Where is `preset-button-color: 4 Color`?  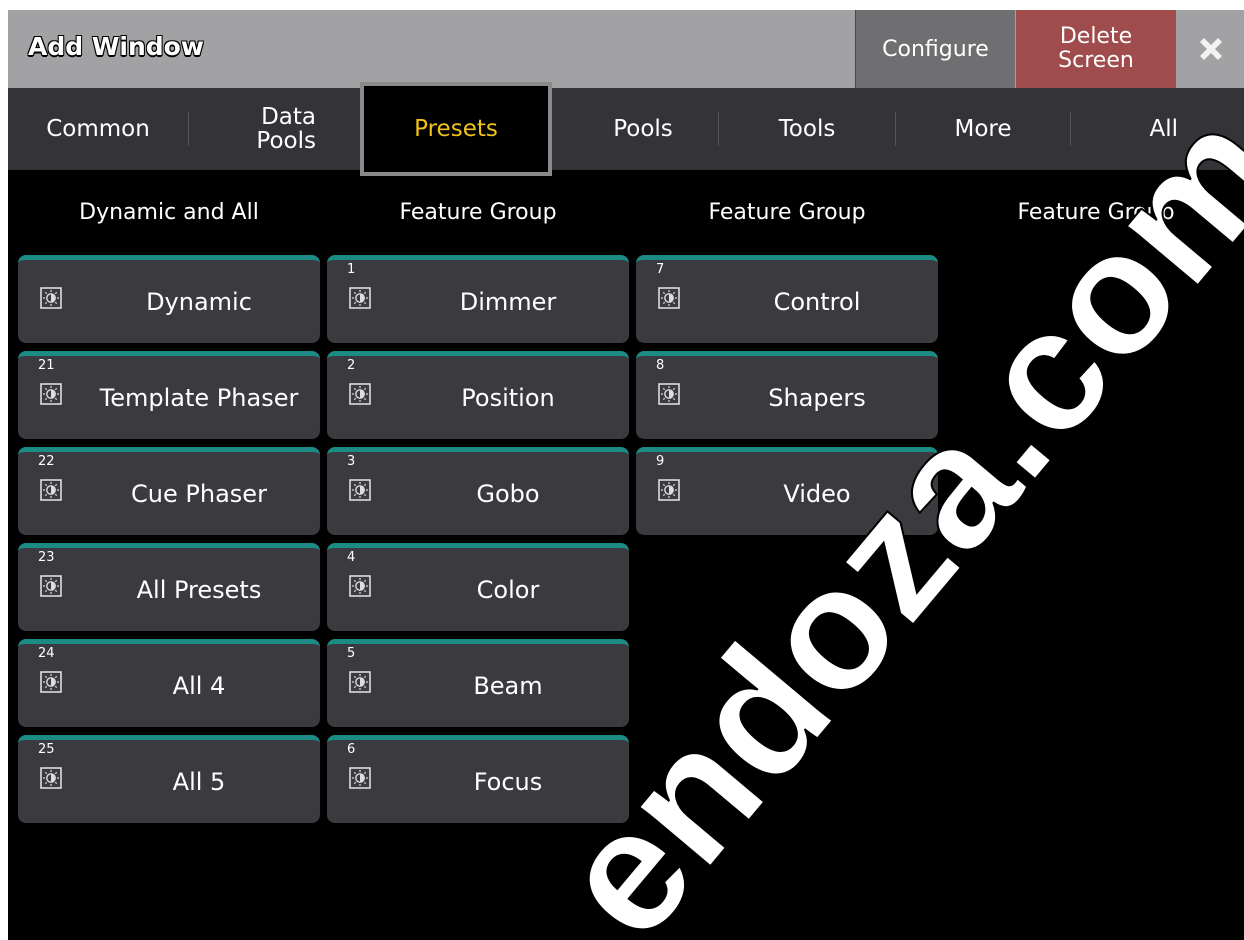 preset-button-color: 4 Color is located at coordinates (478, 587).